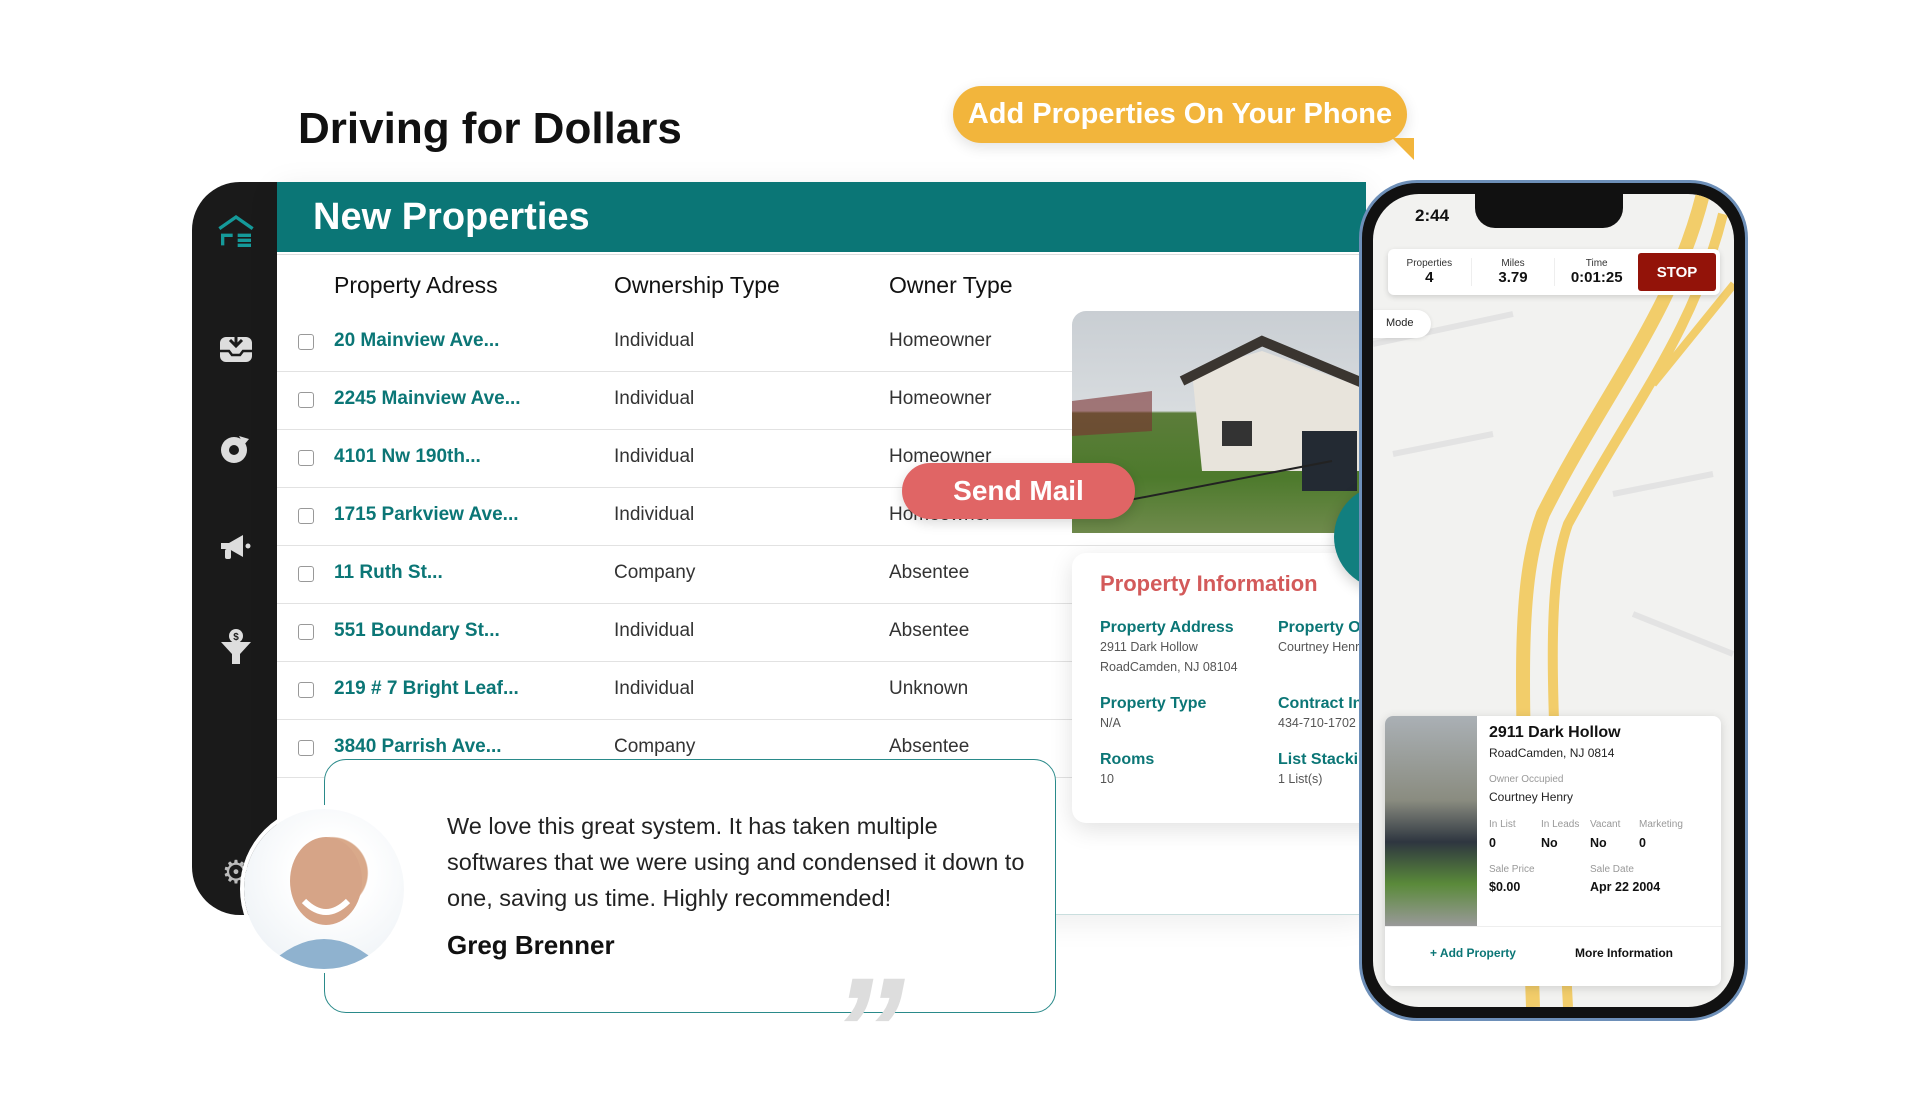 Image resolution: width=1920 pixels, height=1114 pixels. Describe the element at coordinates (1180, 114) in the screenshot. I see `add-properties-callout: Add Properties On Your Phone` at that location.